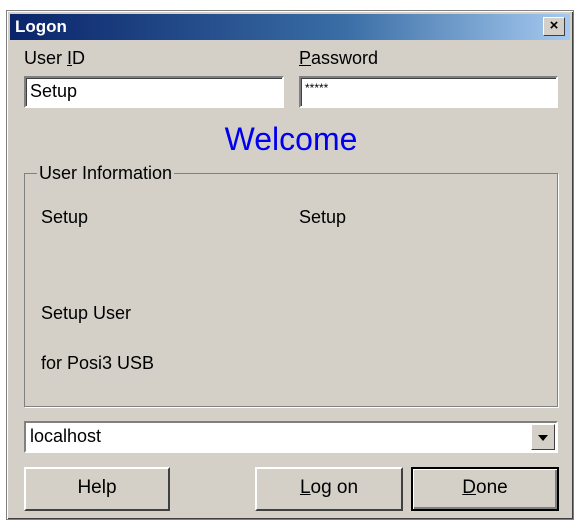  What do you see at coordinates (339, 58) in the screenshot?
I see `password-label: Password` at bounding box center [339, 58].